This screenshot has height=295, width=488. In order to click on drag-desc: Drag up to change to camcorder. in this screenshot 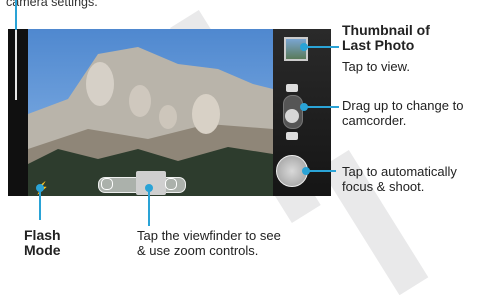, I will do `click(403, 113)`.